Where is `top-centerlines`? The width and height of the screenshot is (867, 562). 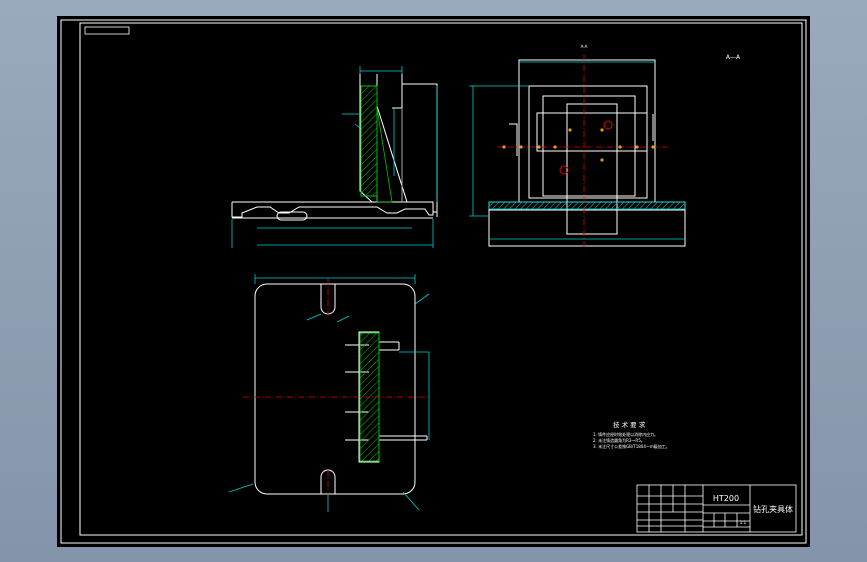 top-centerlines is located at coordinates (336, 392).